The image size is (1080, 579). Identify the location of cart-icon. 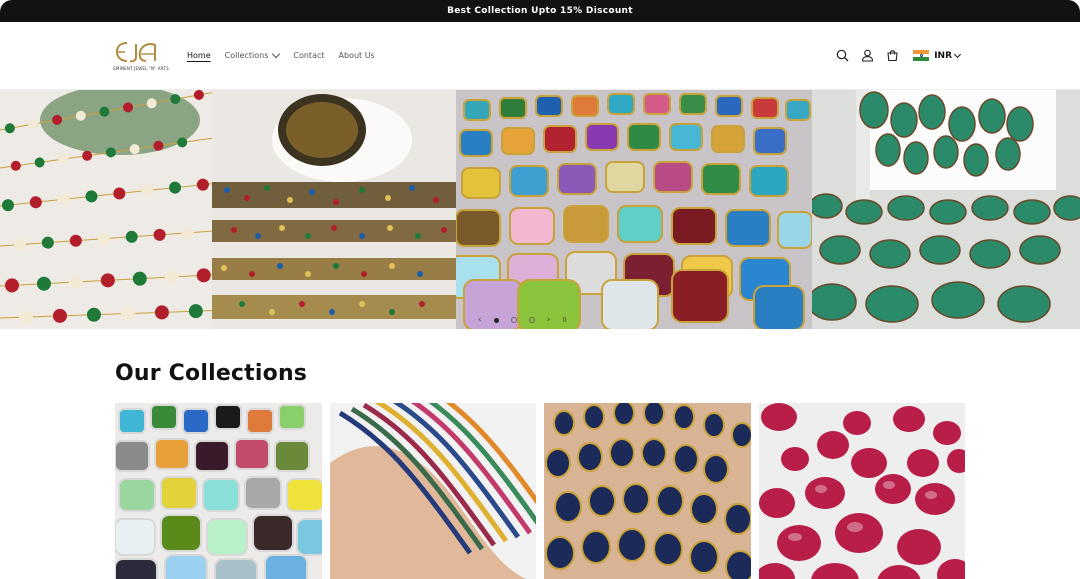
(892, 56).